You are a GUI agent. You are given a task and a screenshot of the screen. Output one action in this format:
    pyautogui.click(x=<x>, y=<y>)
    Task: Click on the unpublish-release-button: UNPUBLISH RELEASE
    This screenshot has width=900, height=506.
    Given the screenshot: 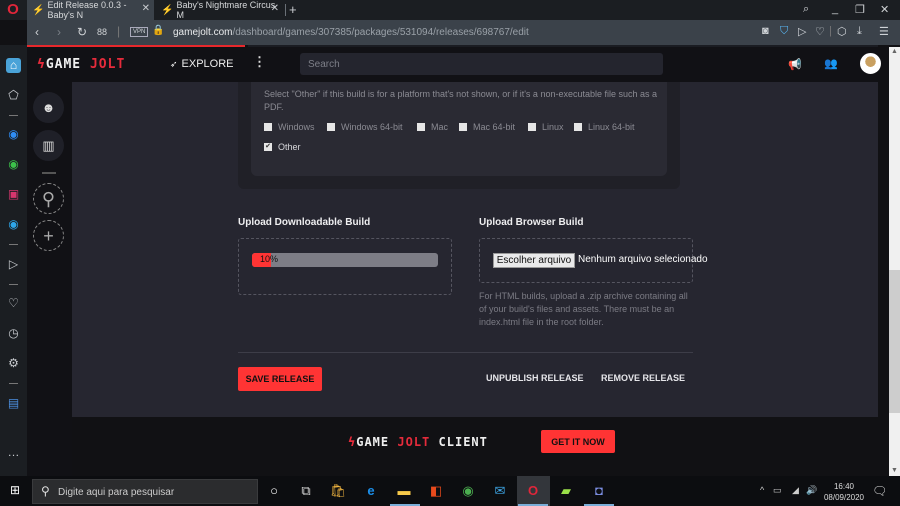 What is the action you would take?
    pyautogui.click(x=535, y=378)
    